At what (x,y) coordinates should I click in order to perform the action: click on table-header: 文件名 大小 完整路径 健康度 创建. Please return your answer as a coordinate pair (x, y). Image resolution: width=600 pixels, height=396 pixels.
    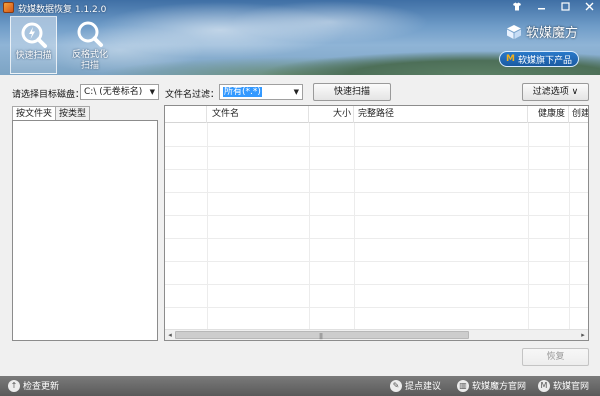
    Looking at the image, I should click on (376, 114).